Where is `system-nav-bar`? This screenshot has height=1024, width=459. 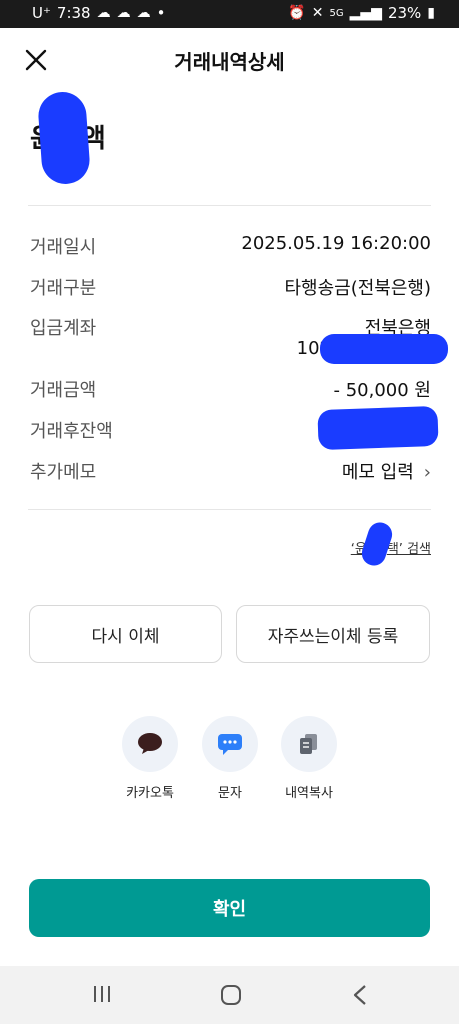 system-nav-bar is located at coordinates (229, 995).